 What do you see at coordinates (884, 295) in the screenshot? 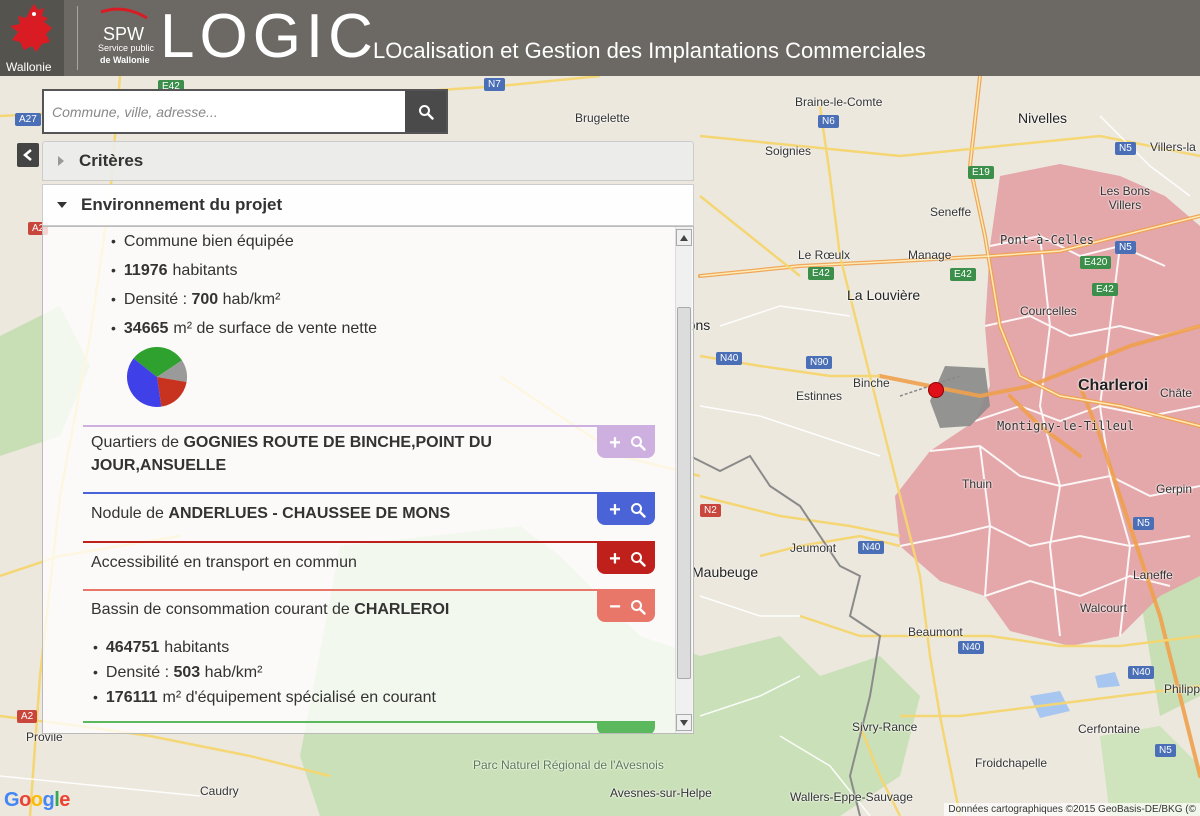
I see `map-label-place: La Louvière` at bounding box center [884, 295].